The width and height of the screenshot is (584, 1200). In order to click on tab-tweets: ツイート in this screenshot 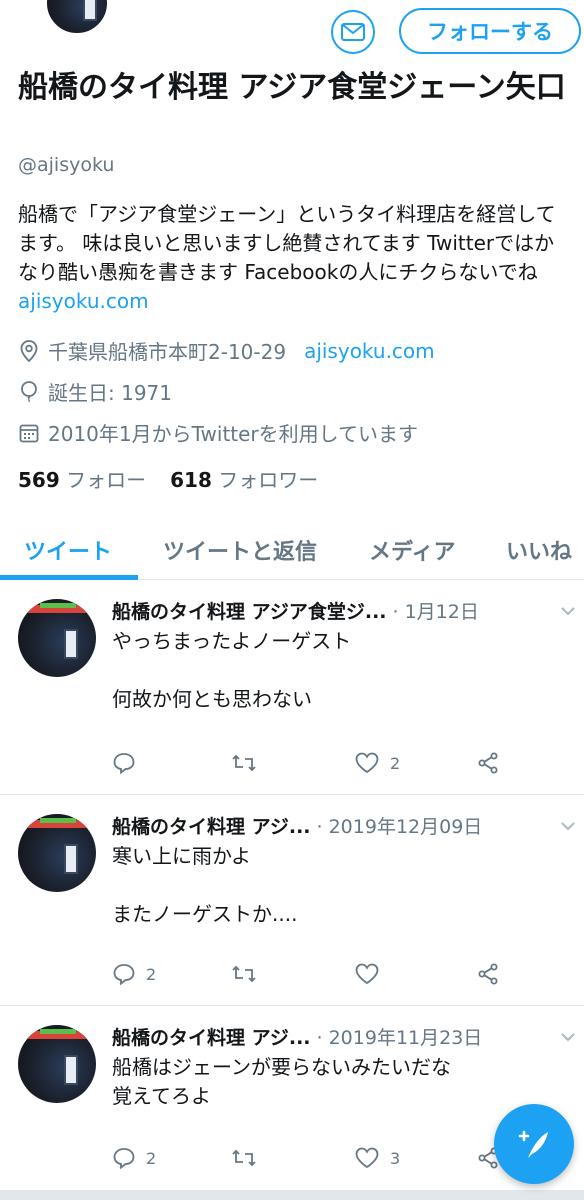, I will do `click(68, 550)`.